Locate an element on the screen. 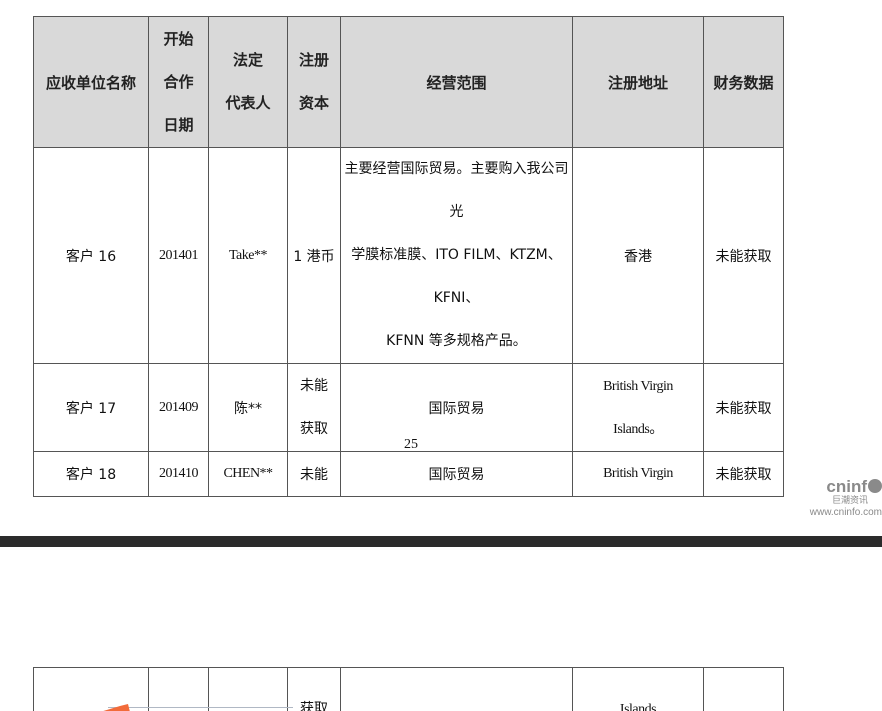 The height and width of the screenshot is (711, 882). header-business-scope: 经营范围 is located at coordinates (456, 82).